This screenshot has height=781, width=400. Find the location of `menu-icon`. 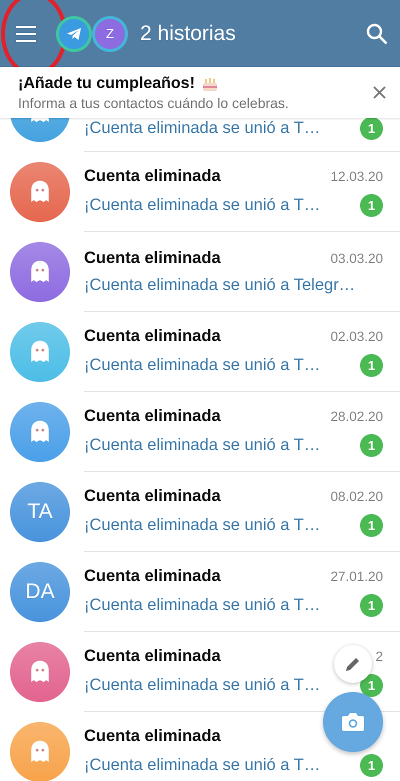

menu-icon is located at coordinates (26, 34).